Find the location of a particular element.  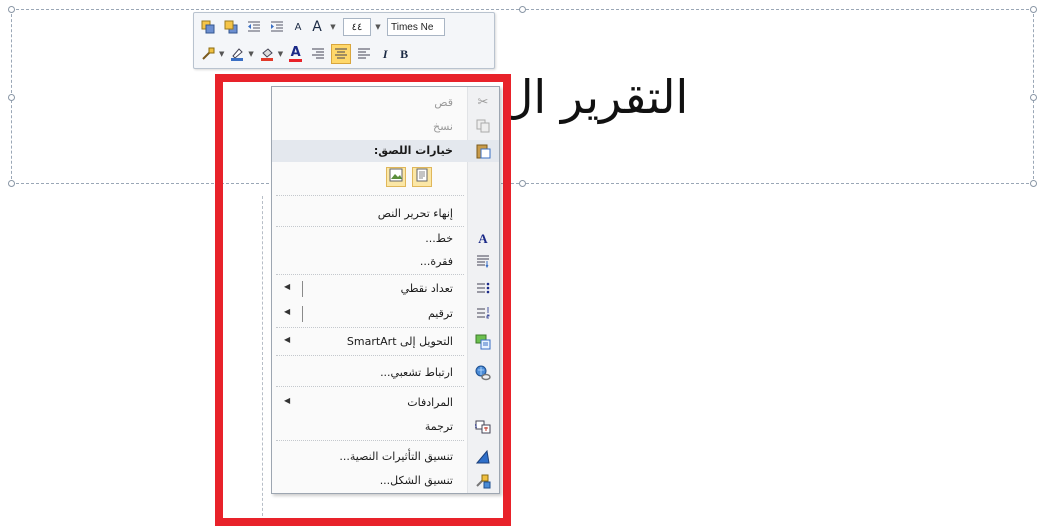

resize-handle-bottom-right is located at coordinates (1033, 183).